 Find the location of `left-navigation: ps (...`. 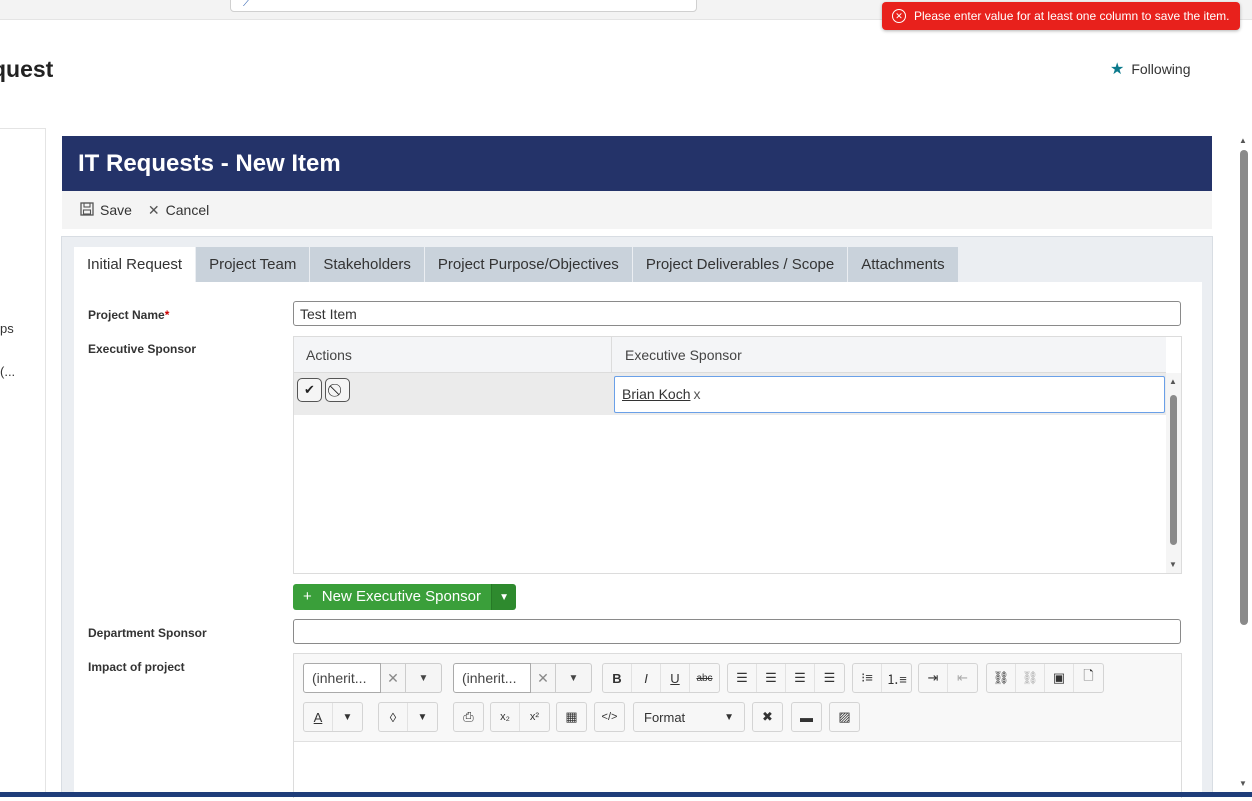

left-navigation: ps (... is located at coordinates (23, 462).